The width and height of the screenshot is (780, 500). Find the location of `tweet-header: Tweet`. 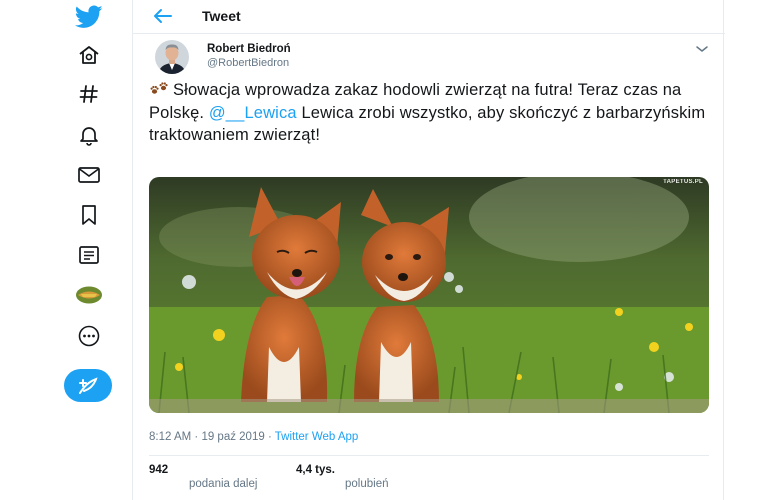

tweet-header: Tweet is located at coordinates (429, 17).